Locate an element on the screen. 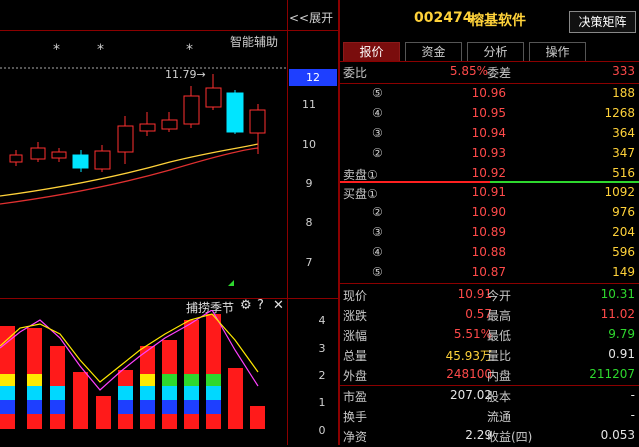 The height and width of the screenshot is (447, 639). current-price-tag: 12 is located at coordinates (313, 77).